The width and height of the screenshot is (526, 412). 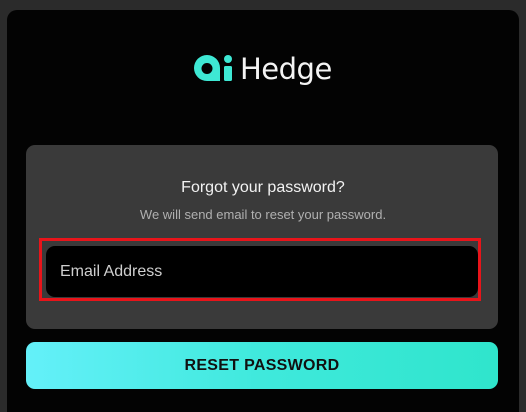 I want to click on reset-title: Forgot your password?, so click(x=263, y=187).